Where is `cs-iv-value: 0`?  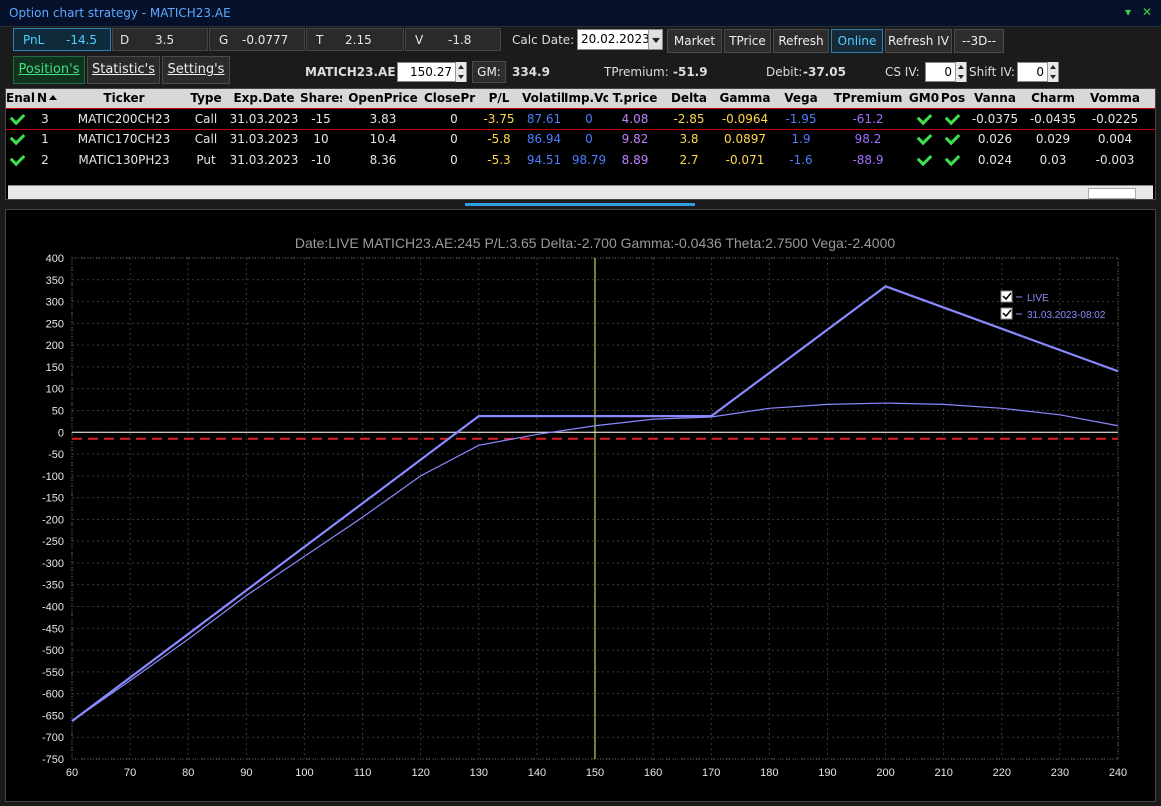 cs-iv-value: 0 is located at coordinates (948, 72).